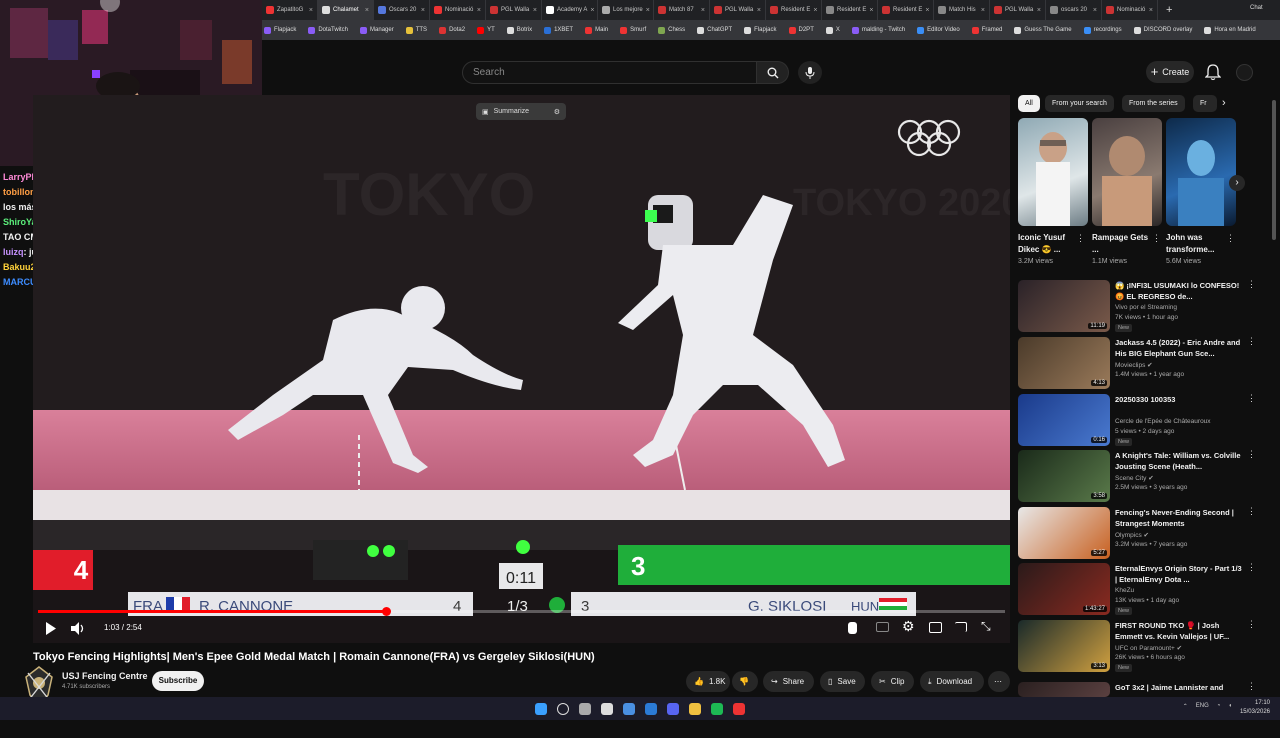 The height and width of the screenshot is (738, 1280). I want to click on video-channel: Scene City ✔, so click(1134, 478).